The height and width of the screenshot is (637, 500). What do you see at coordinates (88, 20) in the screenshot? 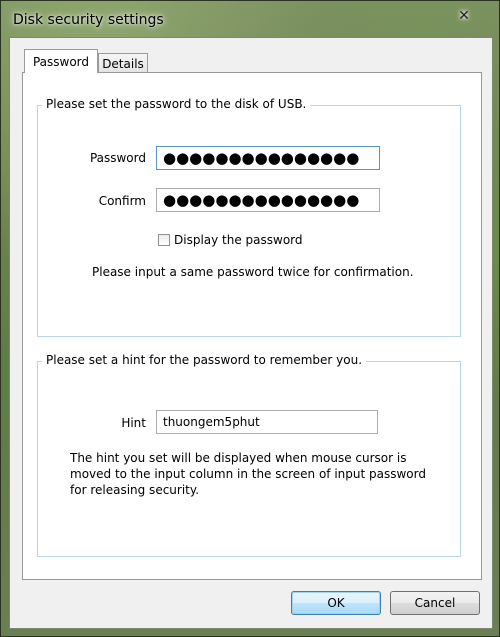
I see `window-title: Disk security settings` at bounding box center [88, 20].